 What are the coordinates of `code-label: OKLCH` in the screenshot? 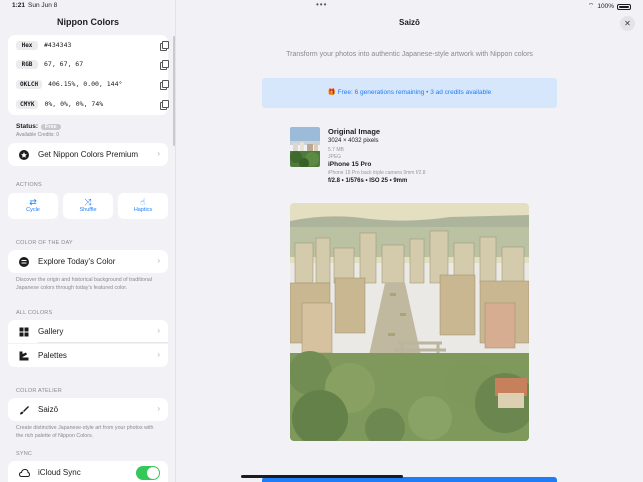 It's located at (29, 84).